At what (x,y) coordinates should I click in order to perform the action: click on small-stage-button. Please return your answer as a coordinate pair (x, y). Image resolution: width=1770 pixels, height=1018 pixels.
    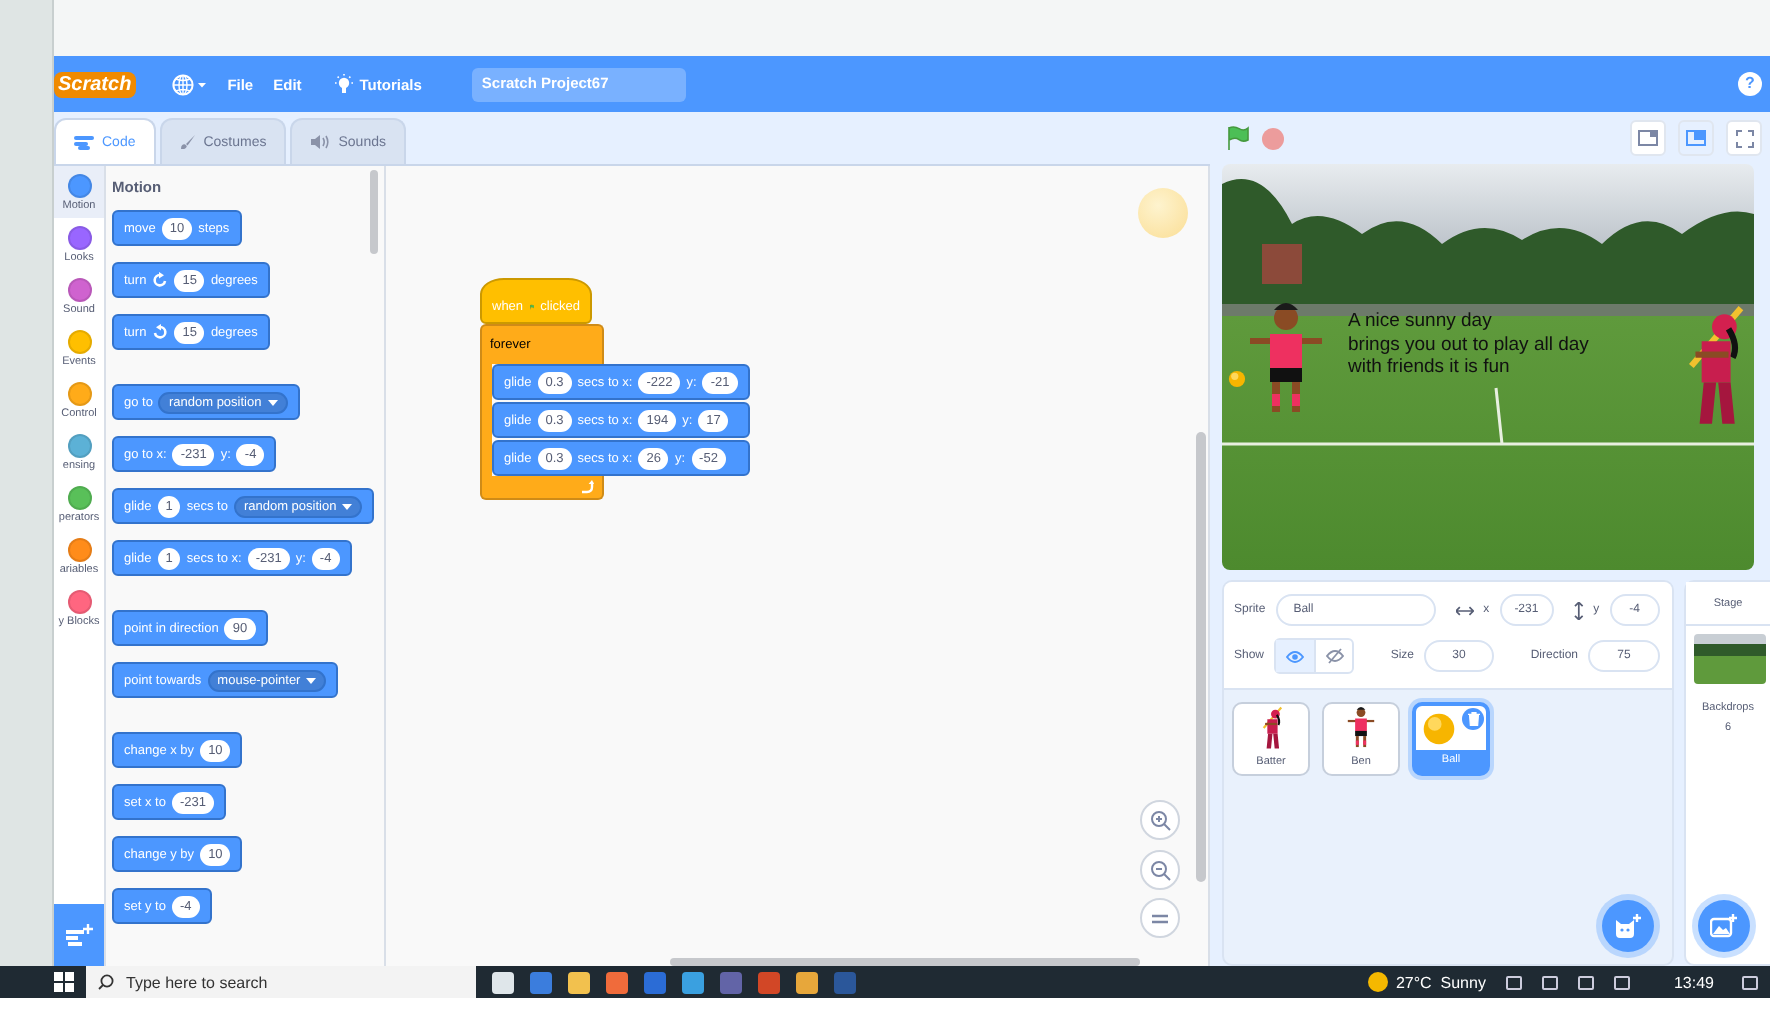
    Looking at the image, I should click on (1648, 138).